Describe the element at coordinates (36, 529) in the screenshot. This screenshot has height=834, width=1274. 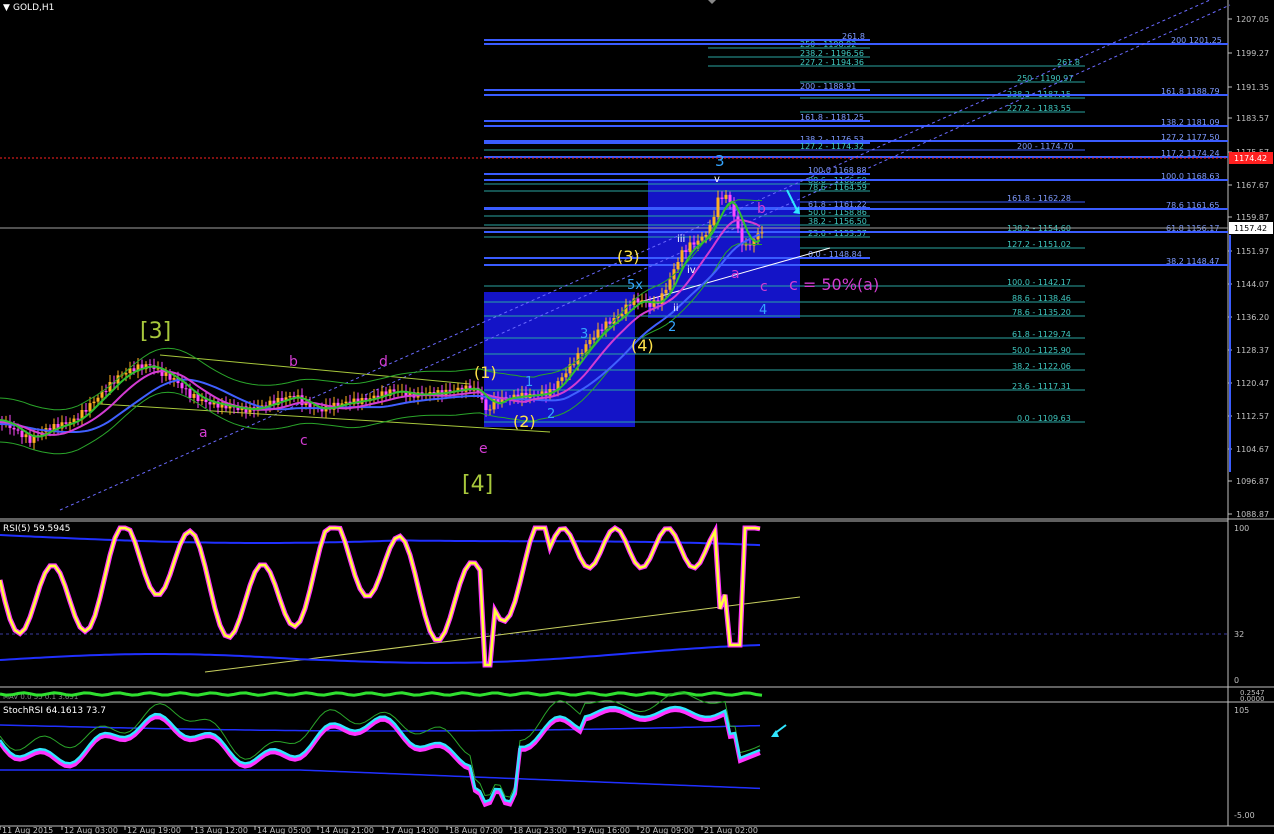
I see `rsi-title: RSI(5) 59.5945` at that location.